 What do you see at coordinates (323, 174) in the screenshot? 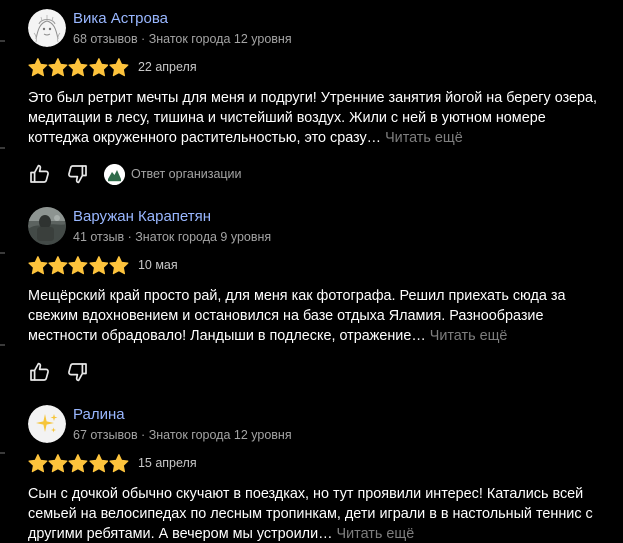
I see `review-actions: Ответ организации` at bounding box center [323, 174].